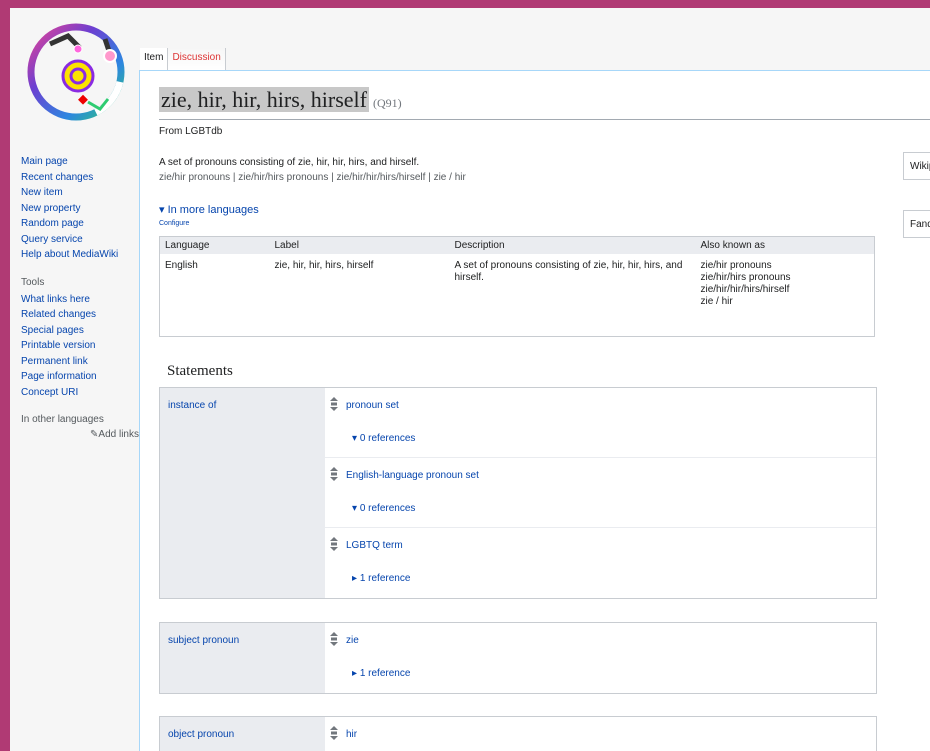 The height and width of the screenshot is (751, 930). I want to click on statement-value: pronoun set ▾ 0 references, so click(600, 423).